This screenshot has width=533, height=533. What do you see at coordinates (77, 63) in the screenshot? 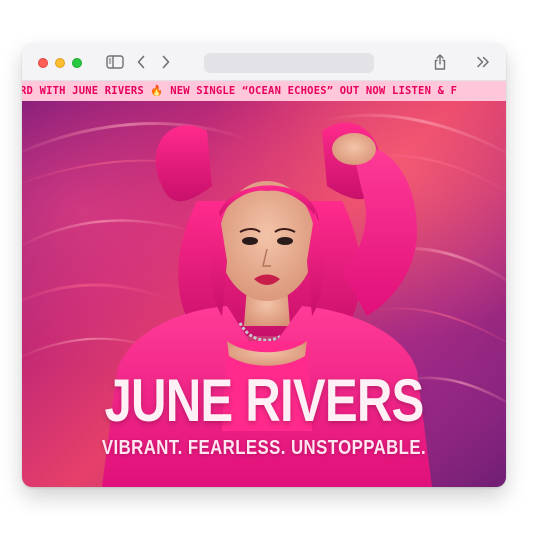
I see `zoom-window-button` at bounding box center [77, 63].